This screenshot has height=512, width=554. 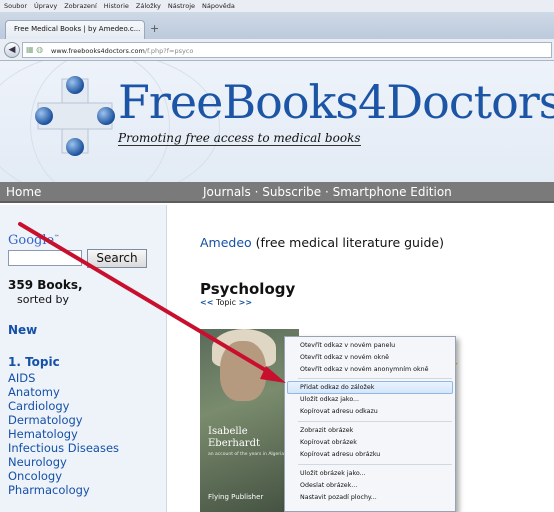 What do you see at coordinates (75, 116) in the screenshot?
I see `medical-cross-logo-icon` at bounding box center [75, 116].